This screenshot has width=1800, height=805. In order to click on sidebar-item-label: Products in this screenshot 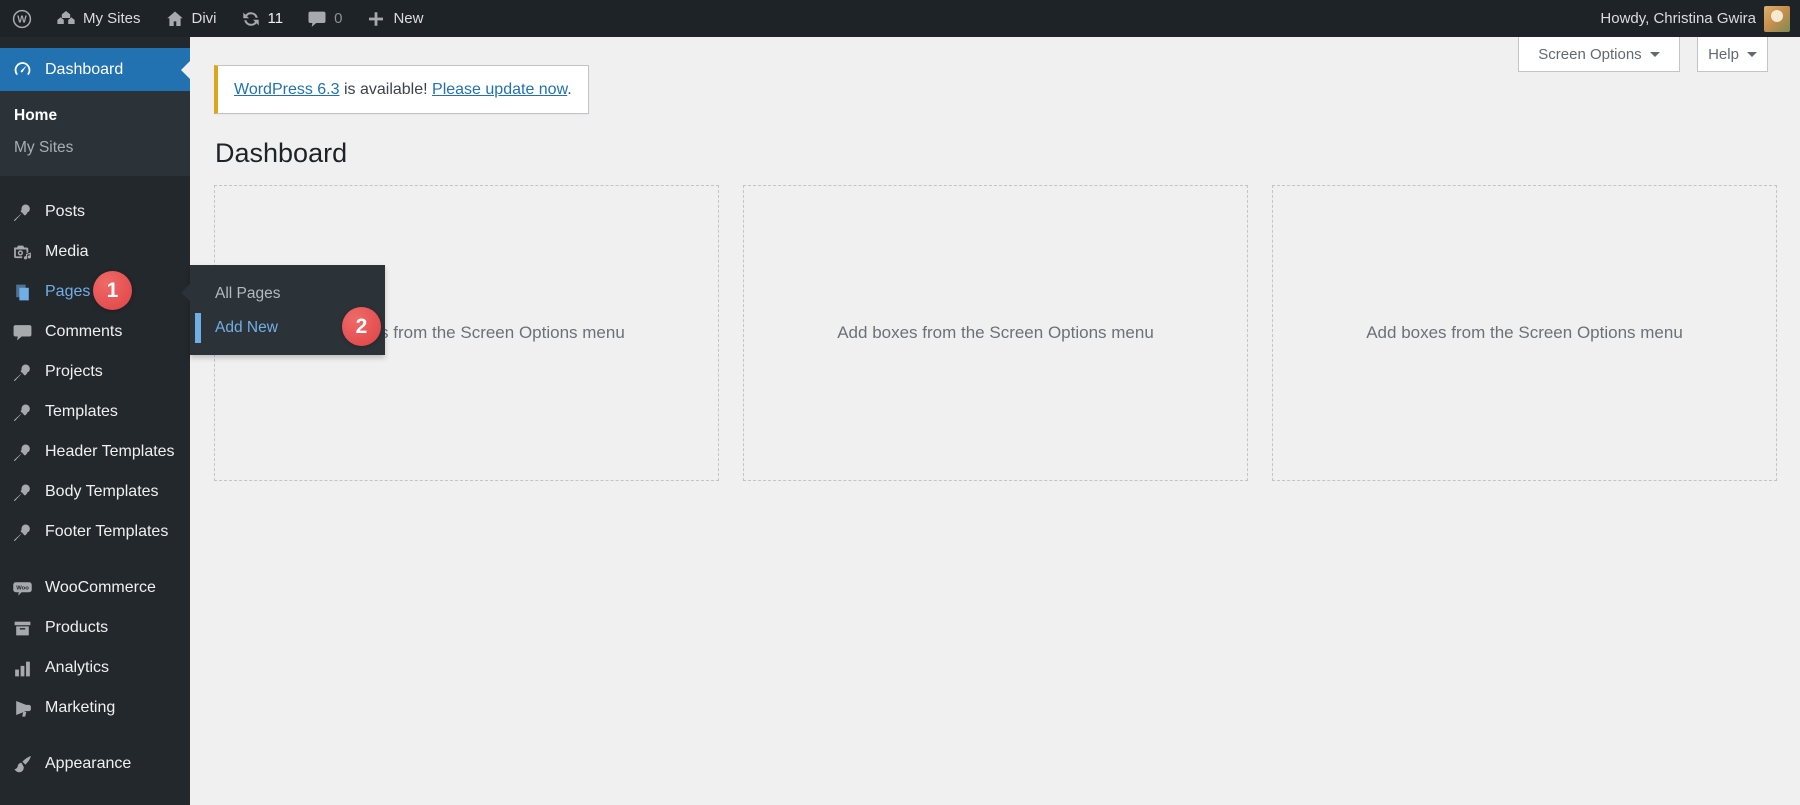, I will do `click(77, 627)`.